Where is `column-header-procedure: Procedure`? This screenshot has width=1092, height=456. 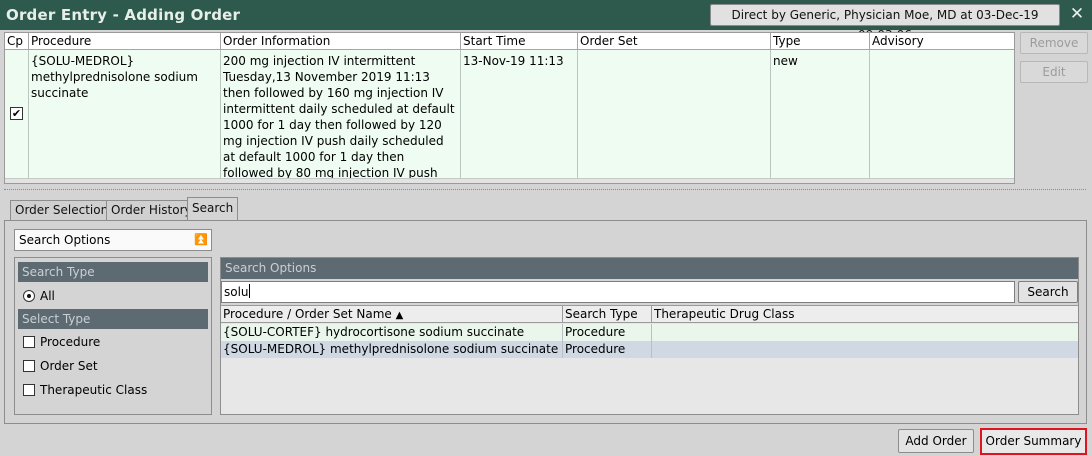
column-header-procedure: Procedure is located at coordinates (125, 41).